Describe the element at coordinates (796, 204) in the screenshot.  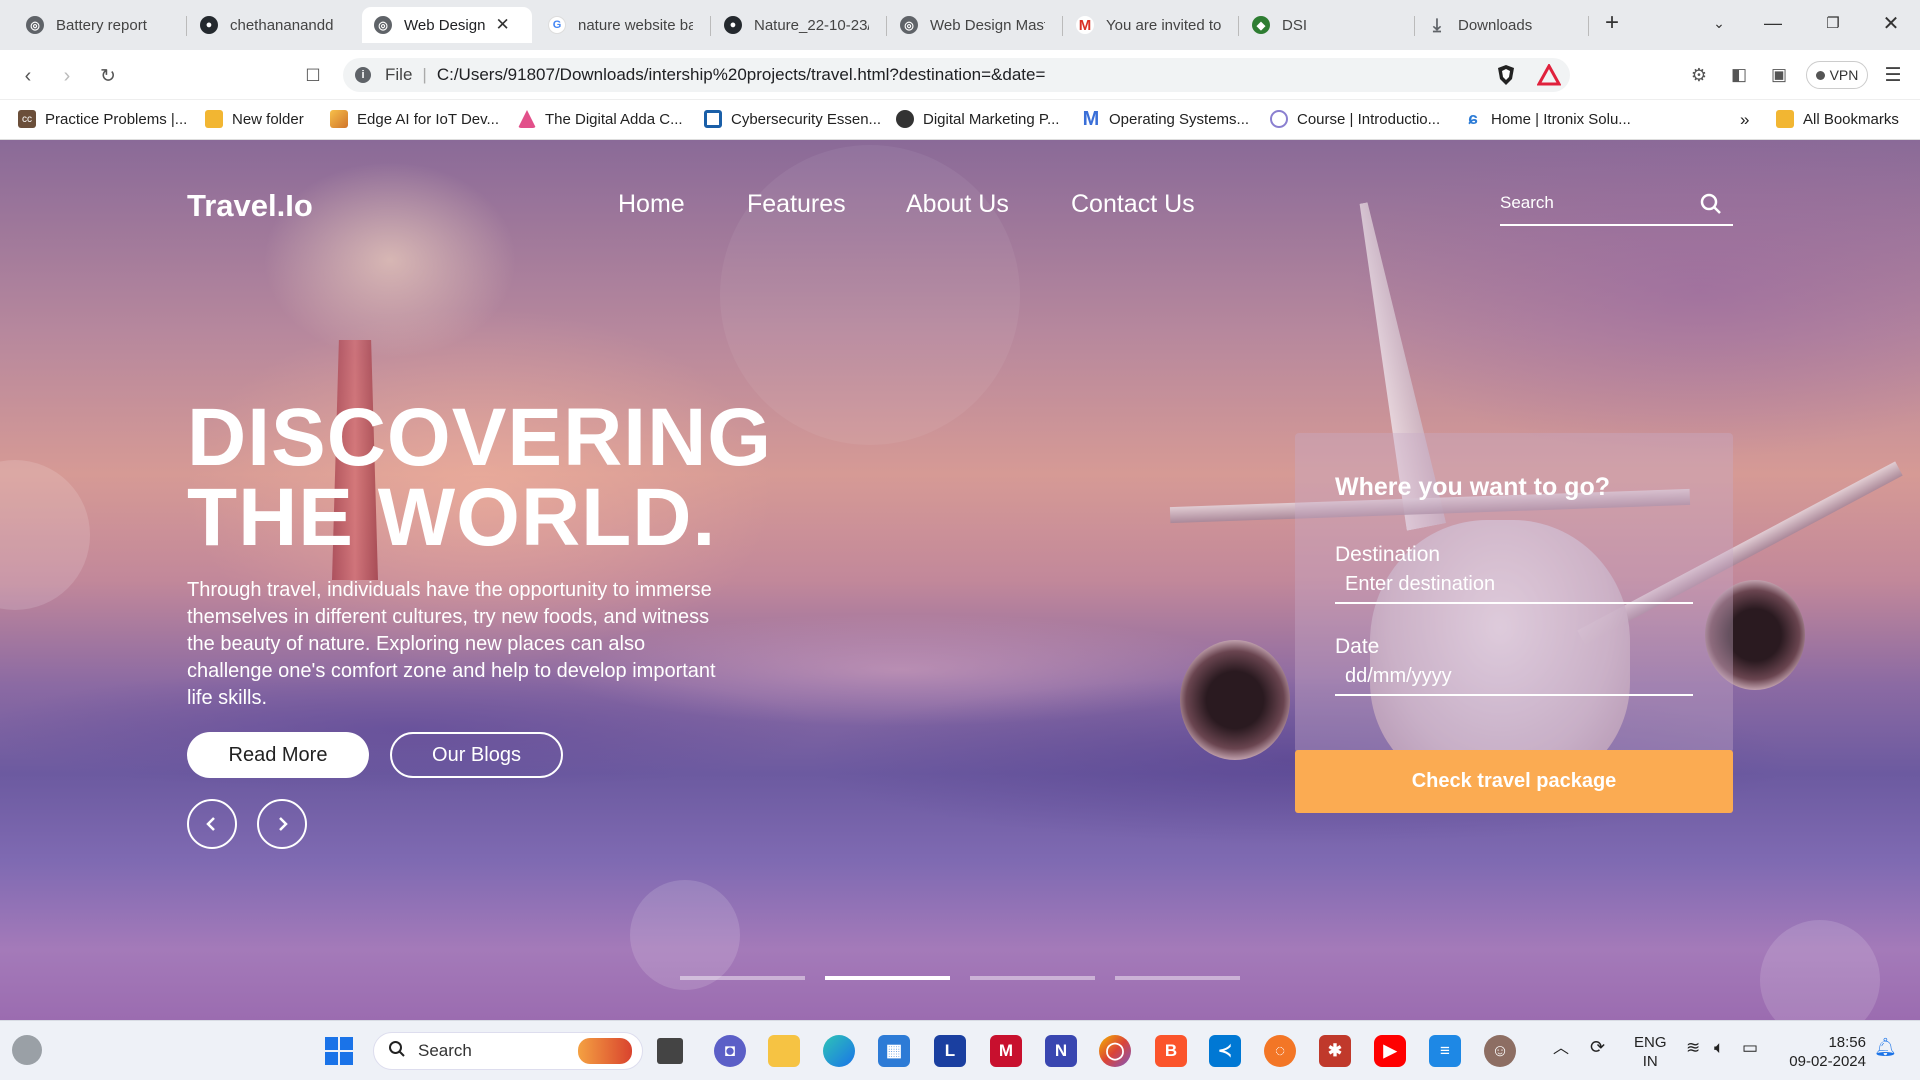
I see `nav-features: Features` at that location.